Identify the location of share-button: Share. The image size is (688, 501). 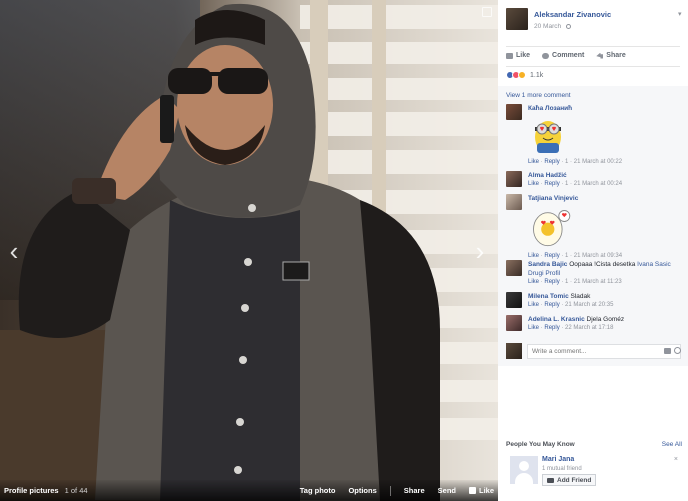
(414, 490).